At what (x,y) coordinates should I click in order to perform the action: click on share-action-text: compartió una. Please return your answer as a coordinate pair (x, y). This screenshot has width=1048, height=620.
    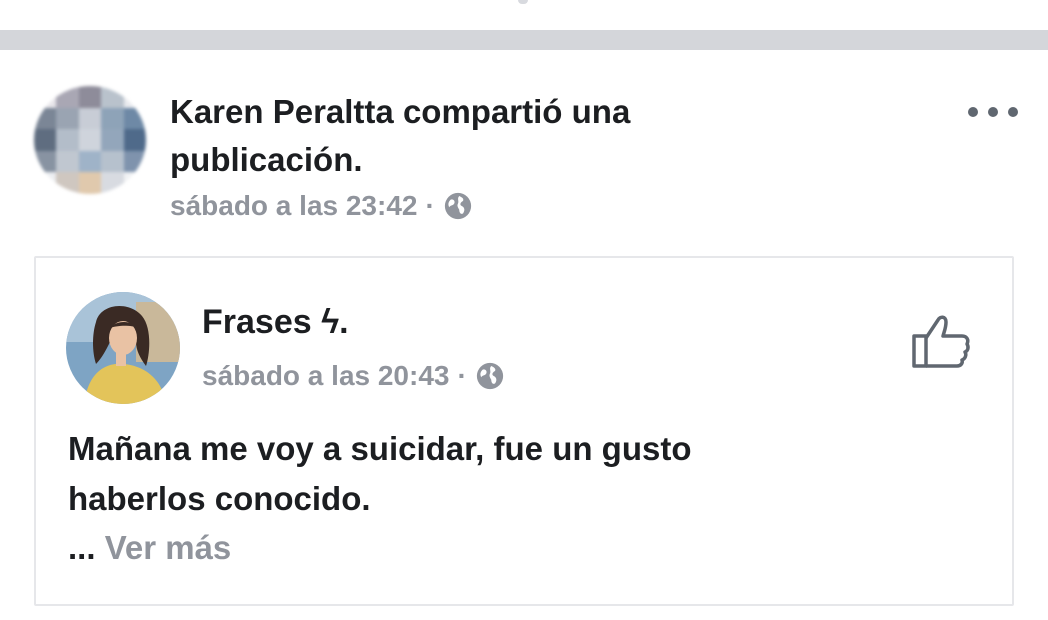
    Looking at the image, I should click on (516, 111).